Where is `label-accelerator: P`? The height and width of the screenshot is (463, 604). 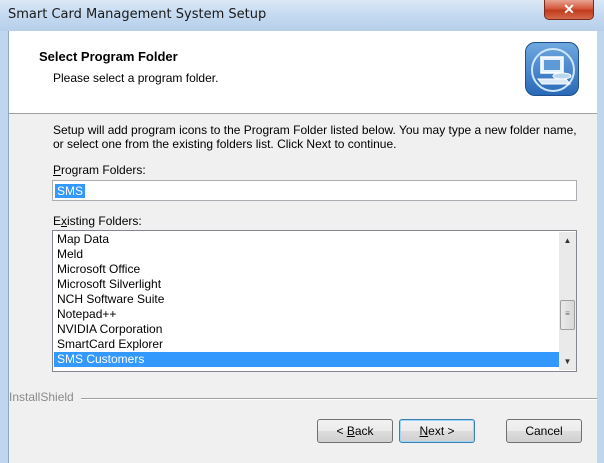
label-accelerator: P is located at coordinates (57, 170).